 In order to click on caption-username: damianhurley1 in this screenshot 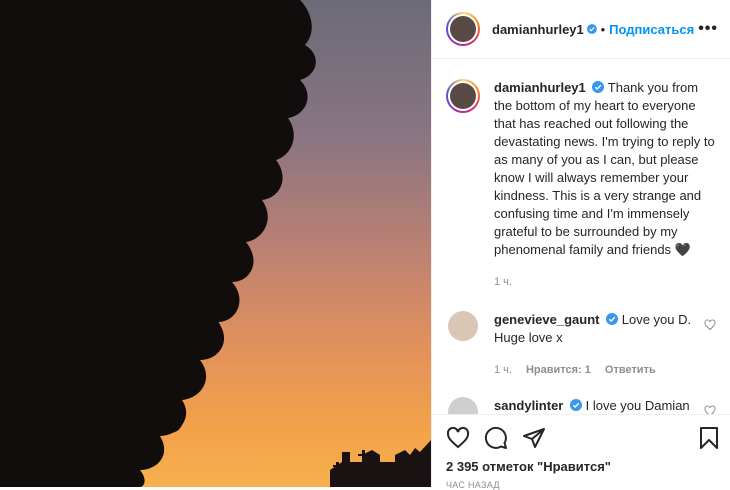, I will do `click(540, 87)`.